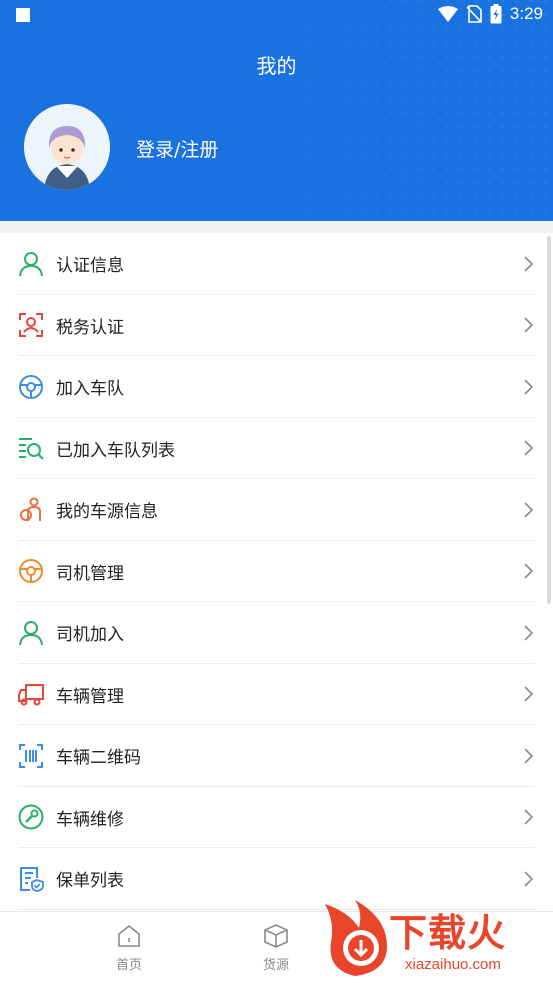 This screenshot has height=983, width=553. I want to click on section-divider, so click(276, 227).